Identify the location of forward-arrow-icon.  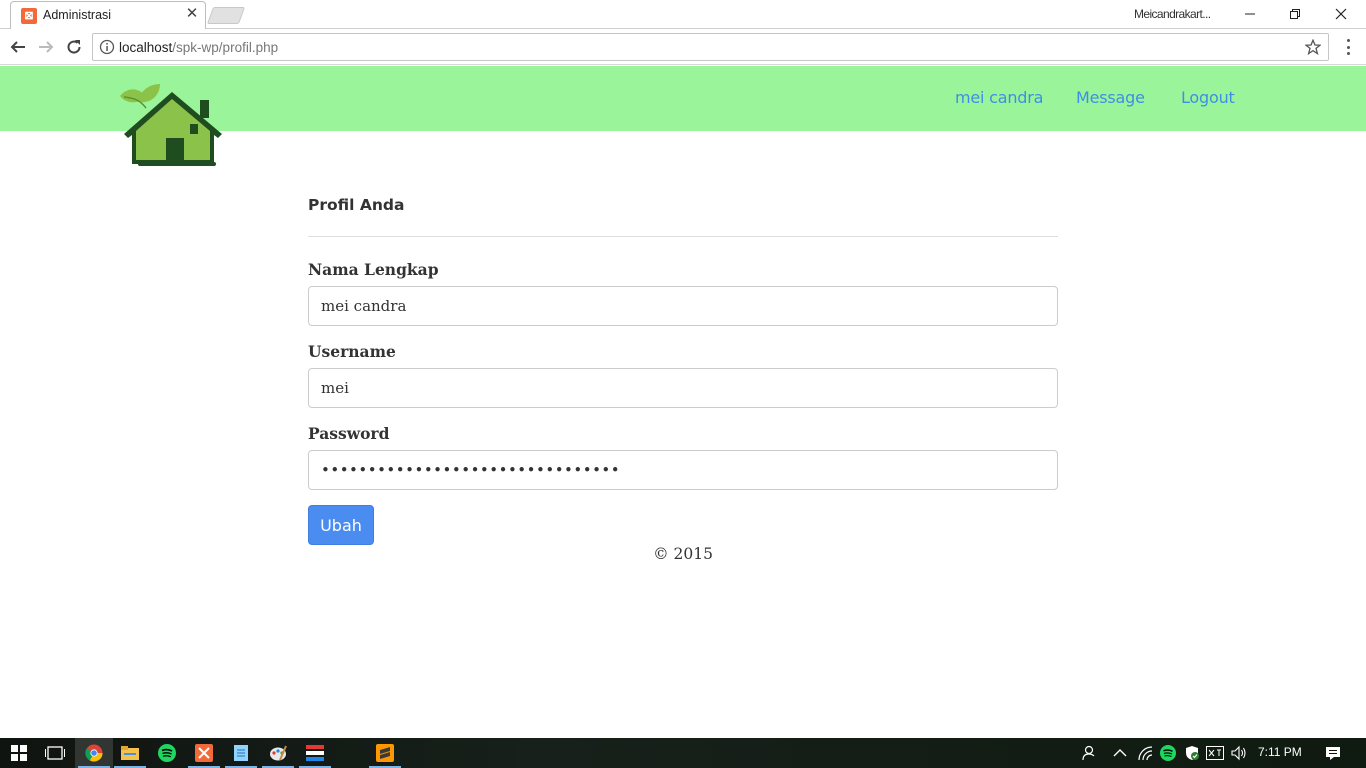
(46, 47).